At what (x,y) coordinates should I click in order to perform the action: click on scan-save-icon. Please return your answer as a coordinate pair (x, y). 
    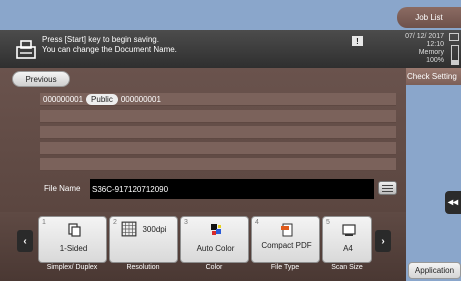
    Looking at the image, I should click on (26, 49).